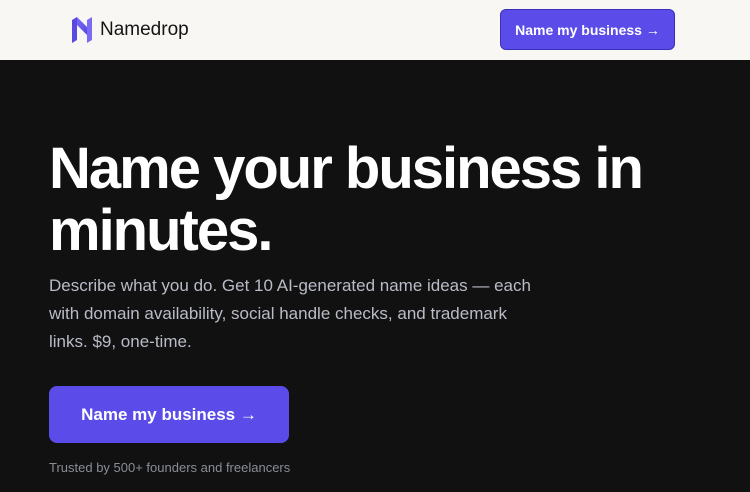 This screenshot has height=492, width=750. Describe the element at coordinates (587, 29) in the screenshot. I see `nav-name-my-business-button: Name my business →` at that location.